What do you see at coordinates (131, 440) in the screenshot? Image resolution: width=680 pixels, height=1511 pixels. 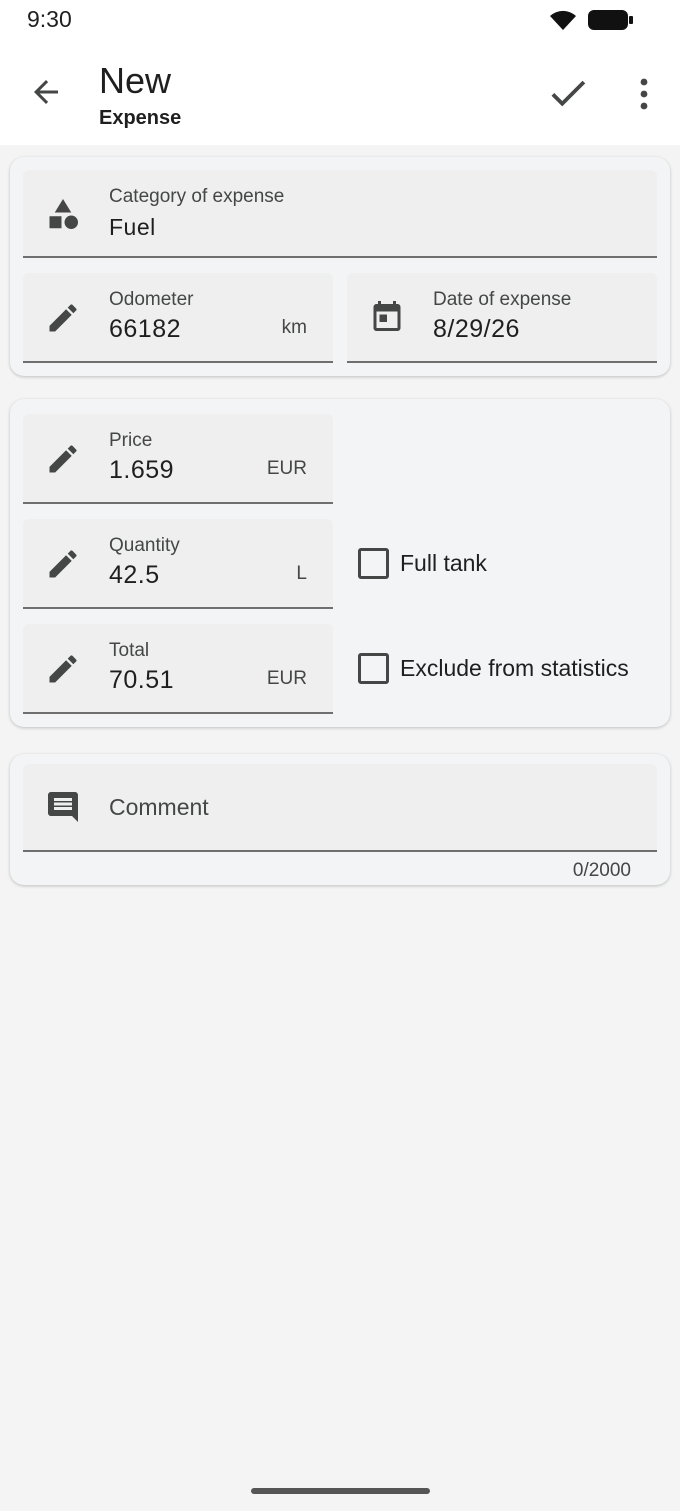 I see `price-label: Price` at bounding box center [131, 440].